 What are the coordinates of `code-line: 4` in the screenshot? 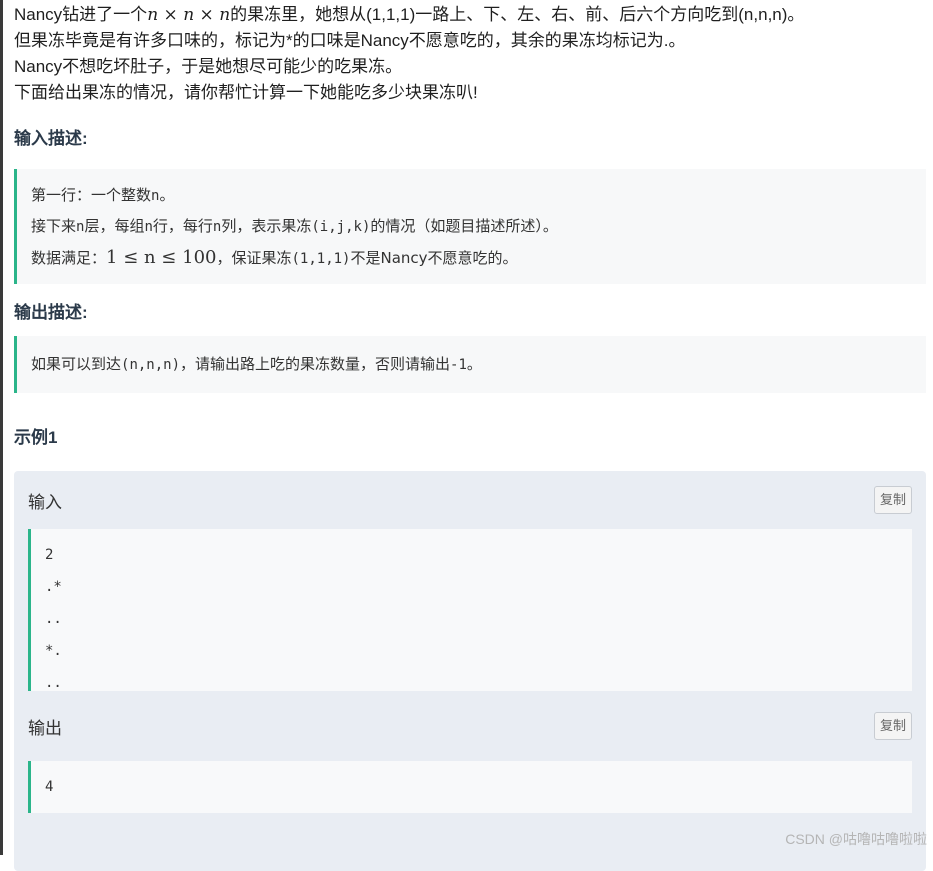 It's located at (49, 787).